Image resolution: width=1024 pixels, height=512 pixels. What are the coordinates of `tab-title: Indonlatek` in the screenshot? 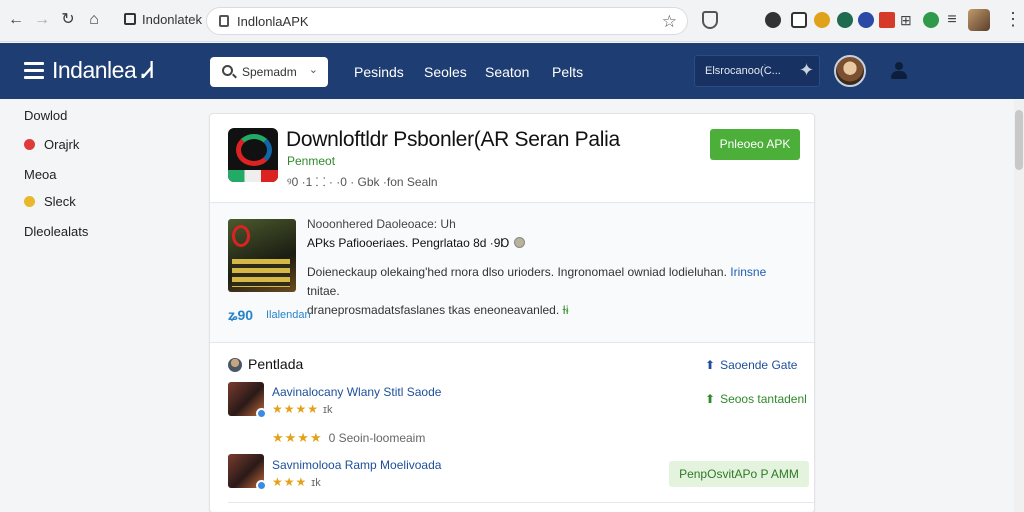 It's located at (172, 19).